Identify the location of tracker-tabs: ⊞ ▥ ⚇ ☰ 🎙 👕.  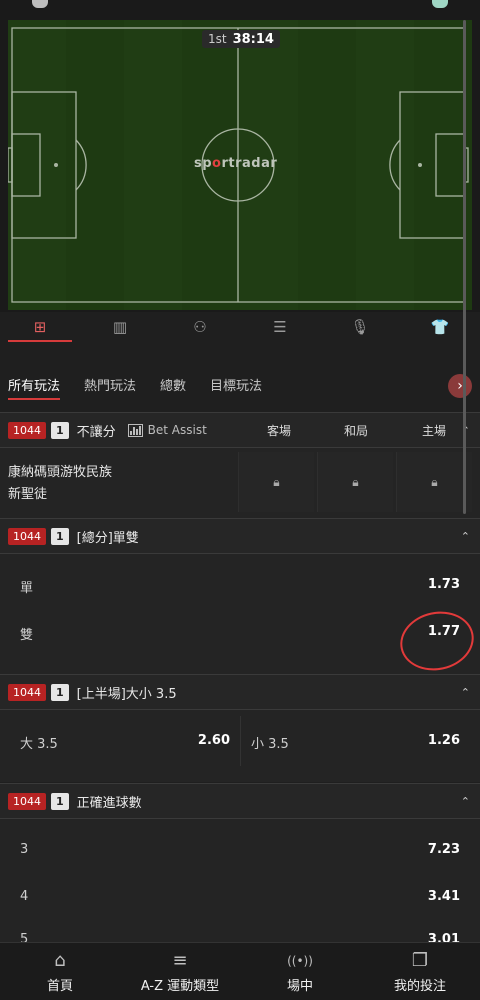
(240, 327).